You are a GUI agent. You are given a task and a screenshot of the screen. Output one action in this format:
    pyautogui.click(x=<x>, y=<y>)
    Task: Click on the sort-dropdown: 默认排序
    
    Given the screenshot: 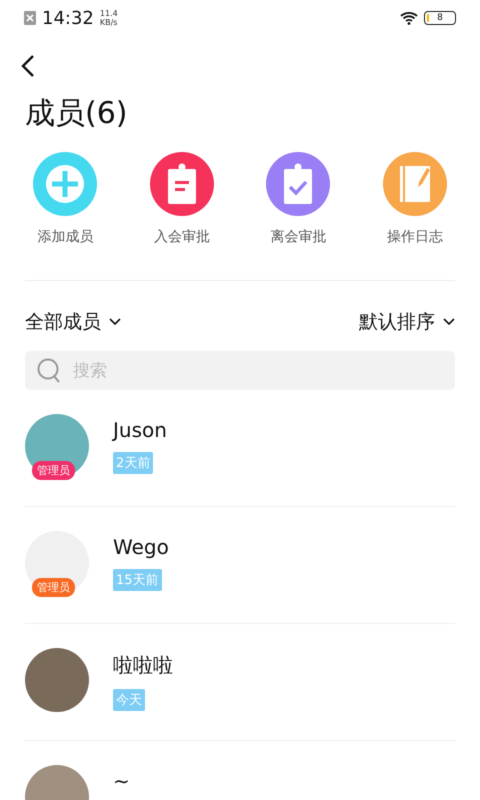 What is the action you would take?
    pyautogui.click(x=407, y=322)
    